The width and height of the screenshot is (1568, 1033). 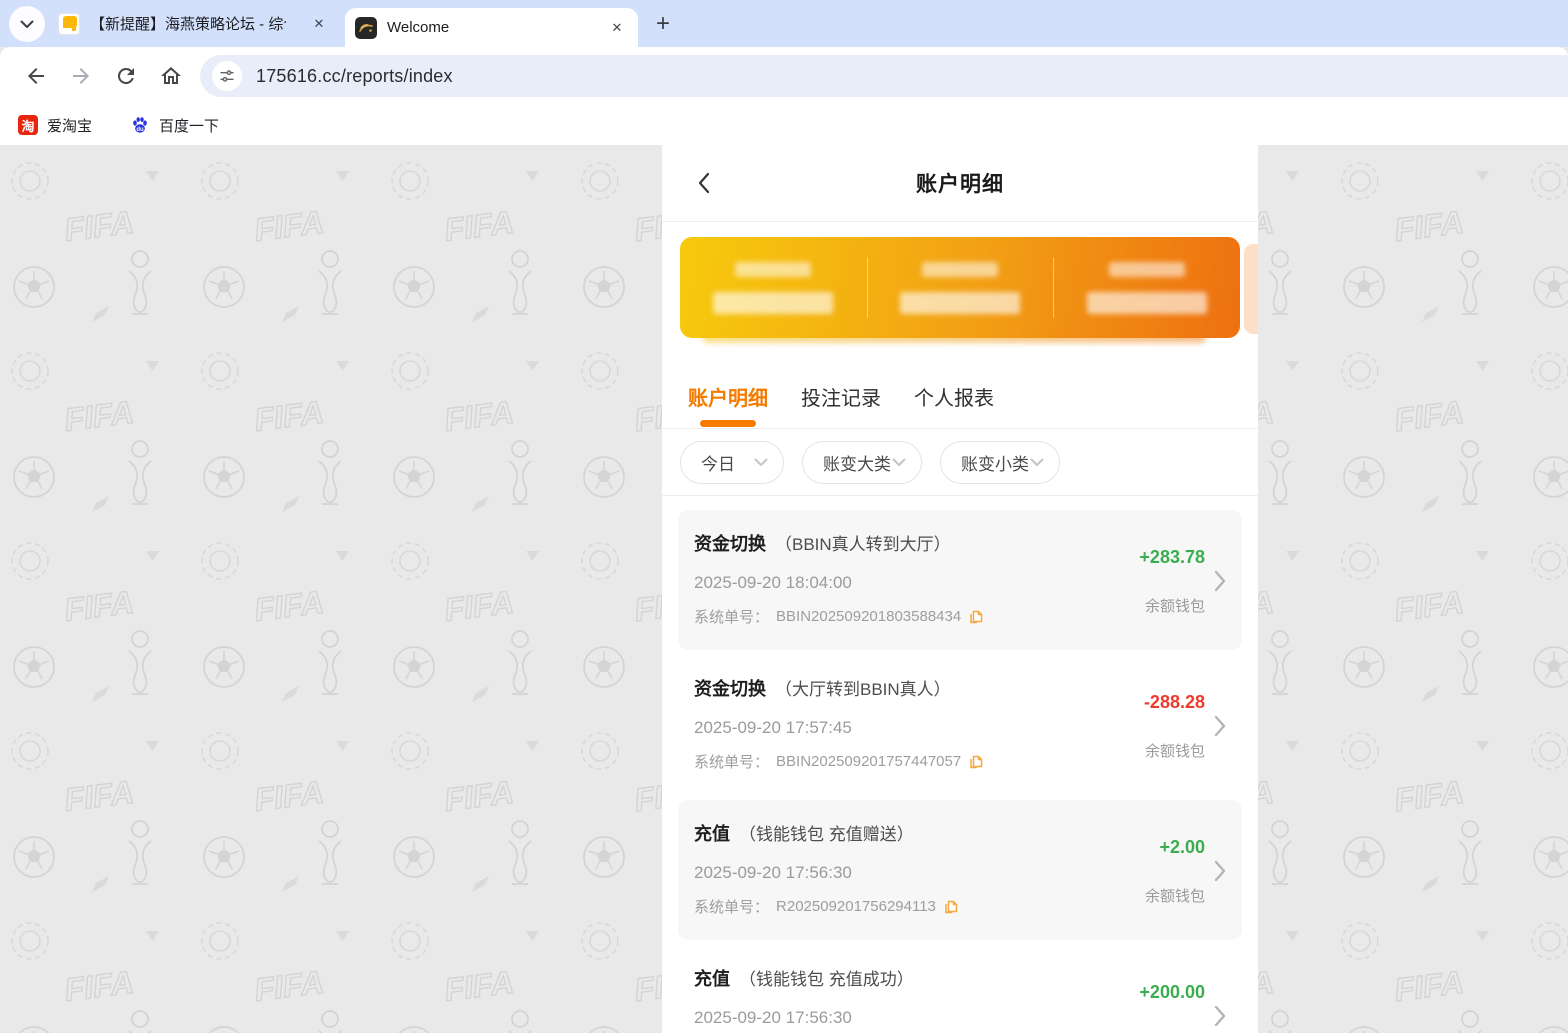 I want to click on tab-search-button, so click(x=27, y=24).